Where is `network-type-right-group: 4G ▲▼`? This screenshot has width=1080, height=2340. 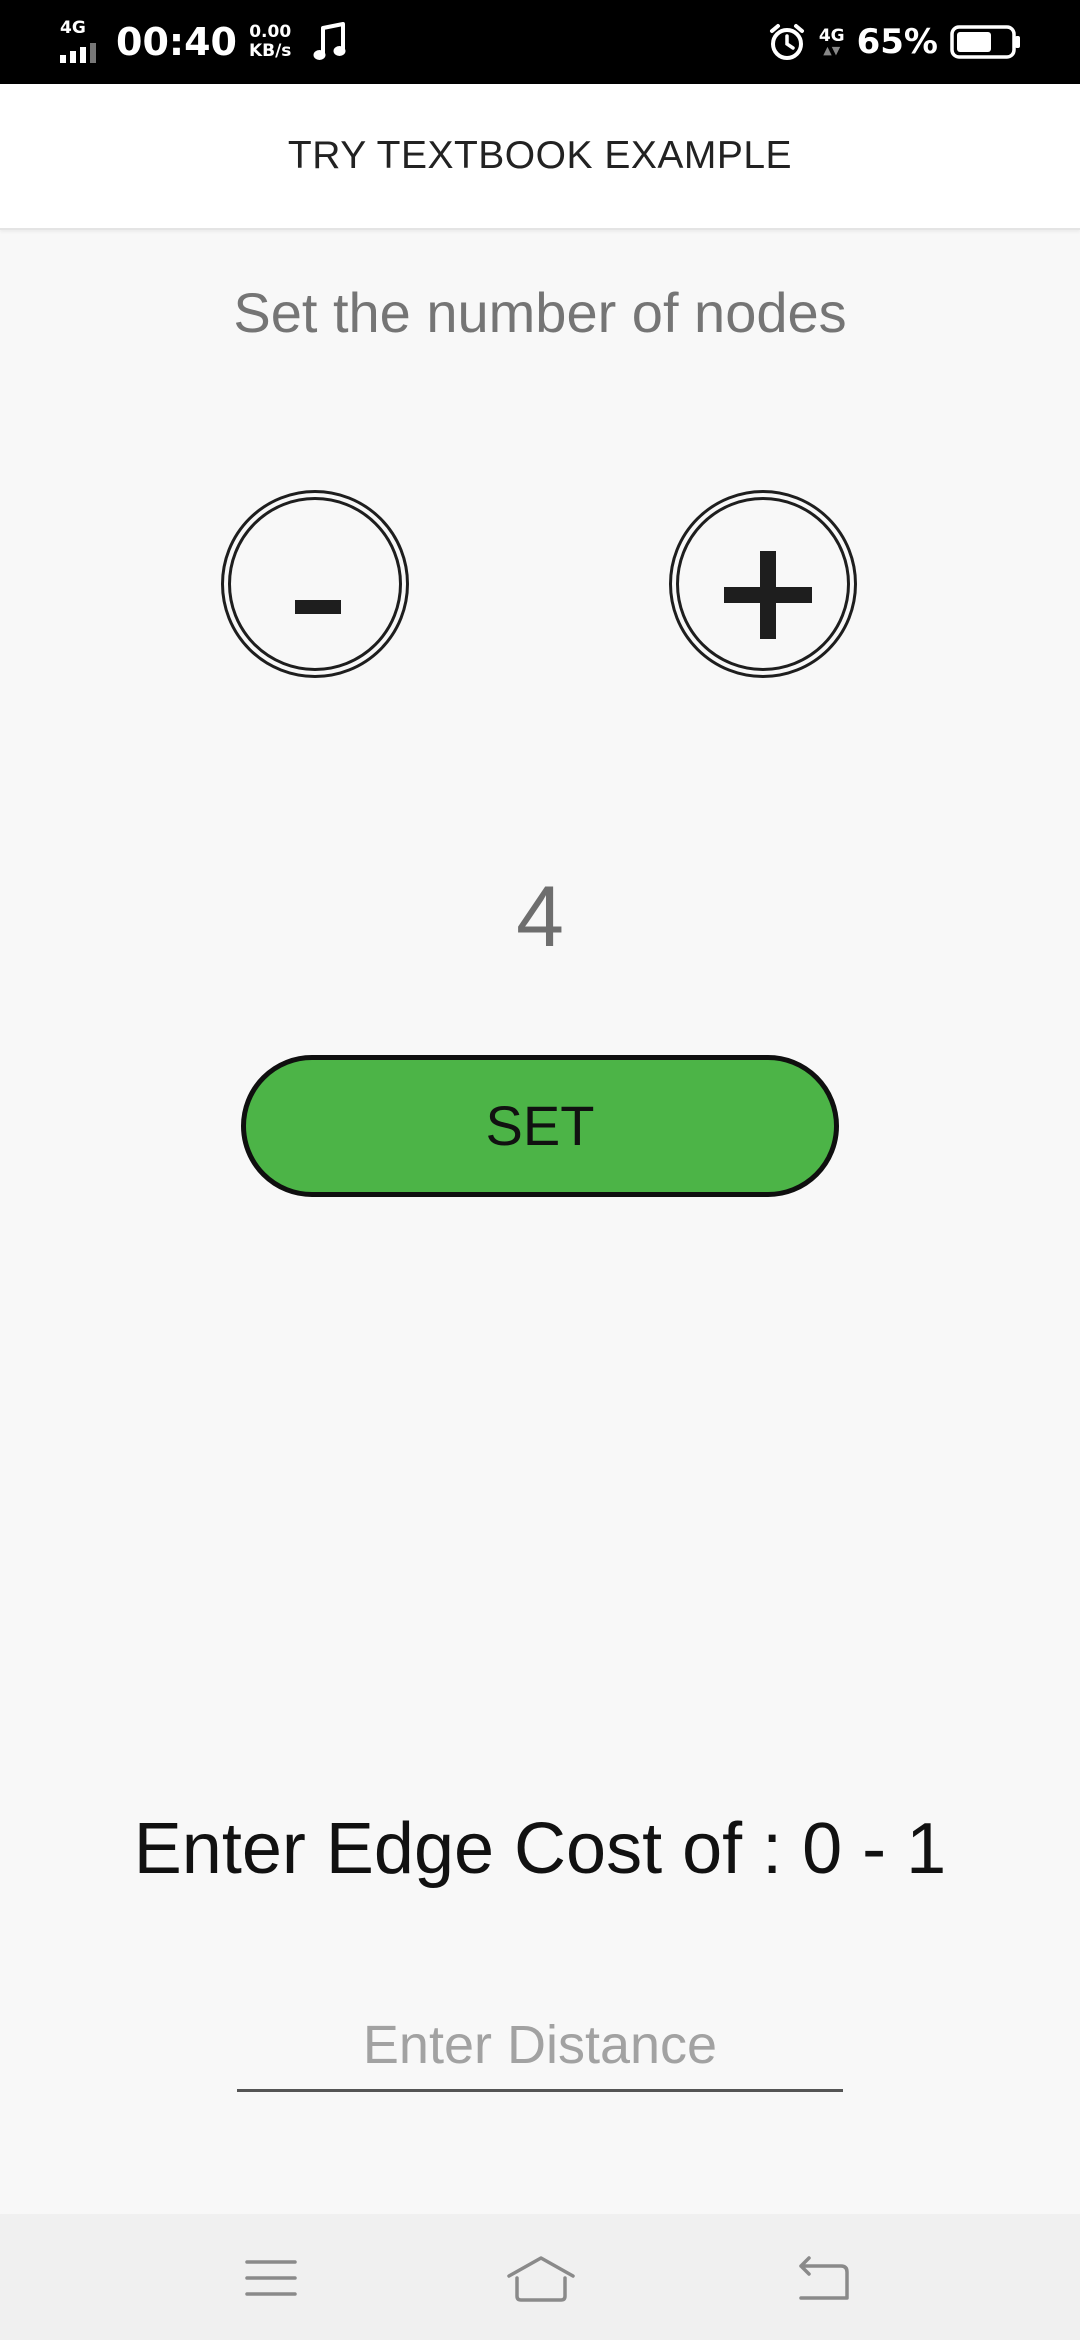
network-type-right-group: 4G ▲▼ is located at coordinates (832, 42).